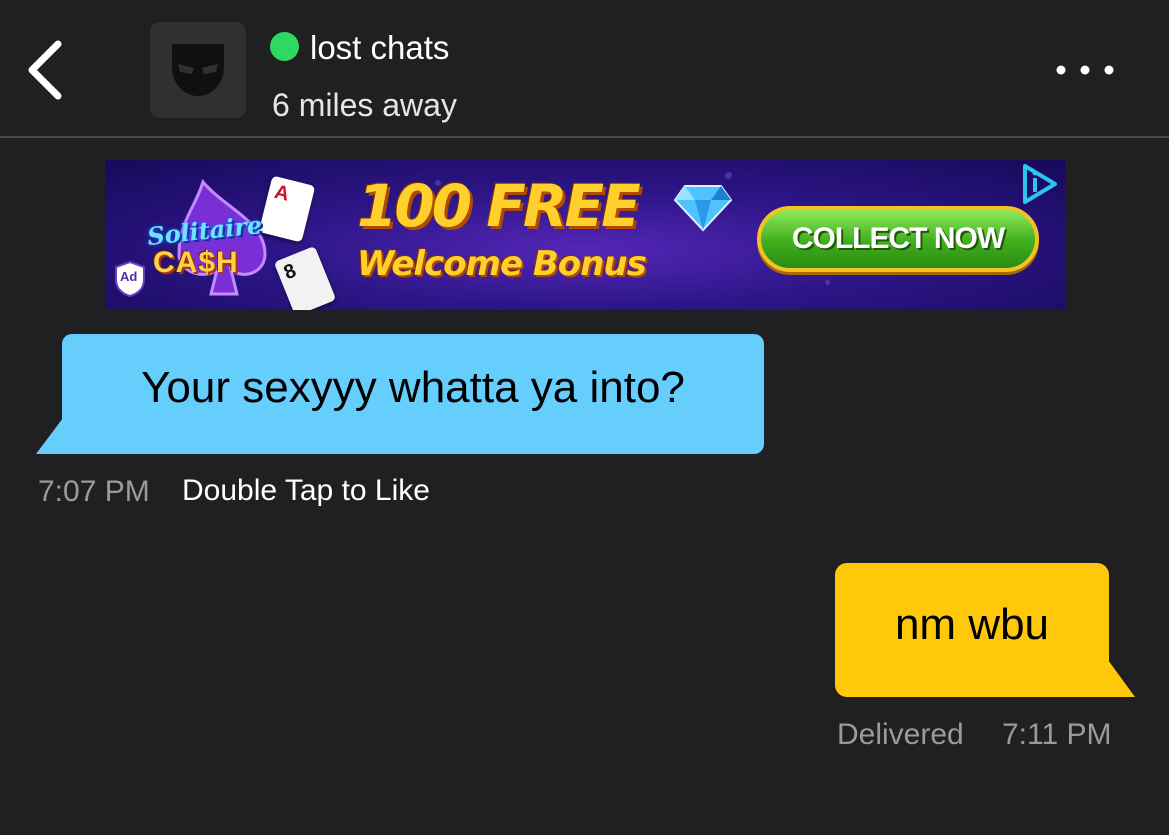  What do you see at coordinates (1121, 678) in the screenshot?
I see `outgoing-bubble-tail` at bounding box center [1121, 678].